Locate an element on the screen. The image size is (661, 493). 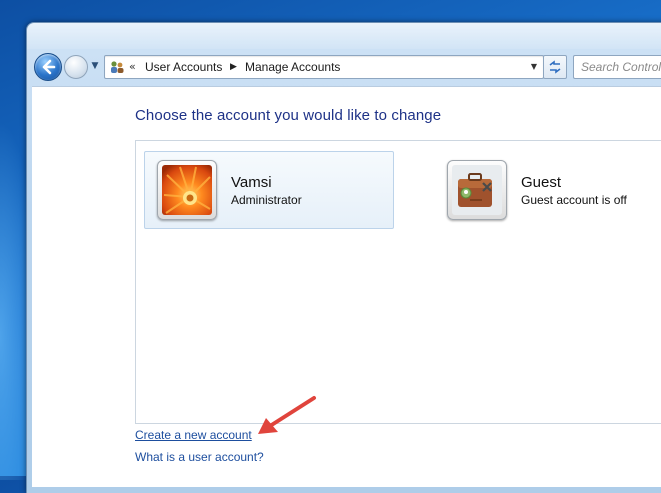
briefcase-avatar-icon is located at coordinates (477, 190).